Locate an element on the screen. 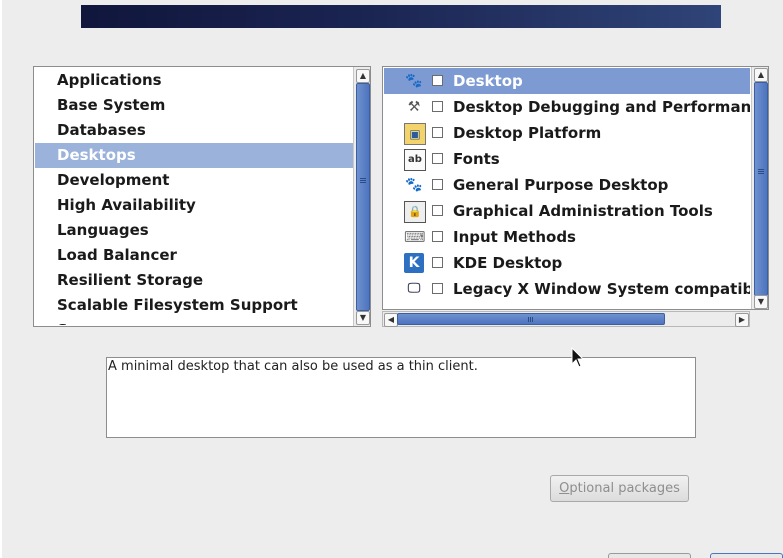 The image size is (783, 558). package-group-item: ⌨ Input Methods is located at coordinates (567, 237).